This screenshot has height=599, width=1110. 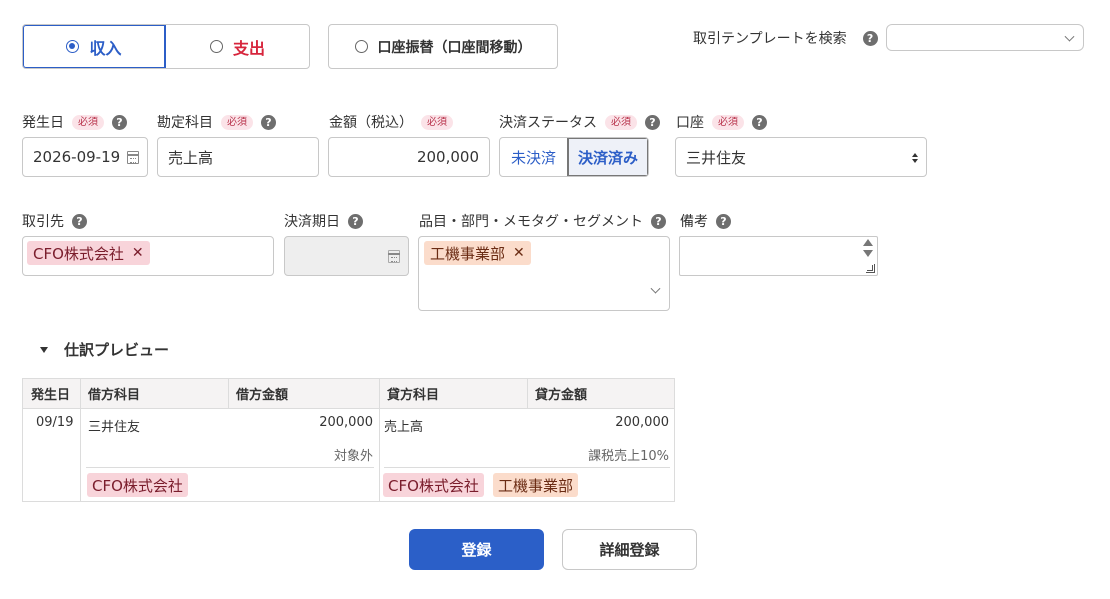 I want to click on col-header-credit-account: 貸方科目, so click(x=453, y=394).